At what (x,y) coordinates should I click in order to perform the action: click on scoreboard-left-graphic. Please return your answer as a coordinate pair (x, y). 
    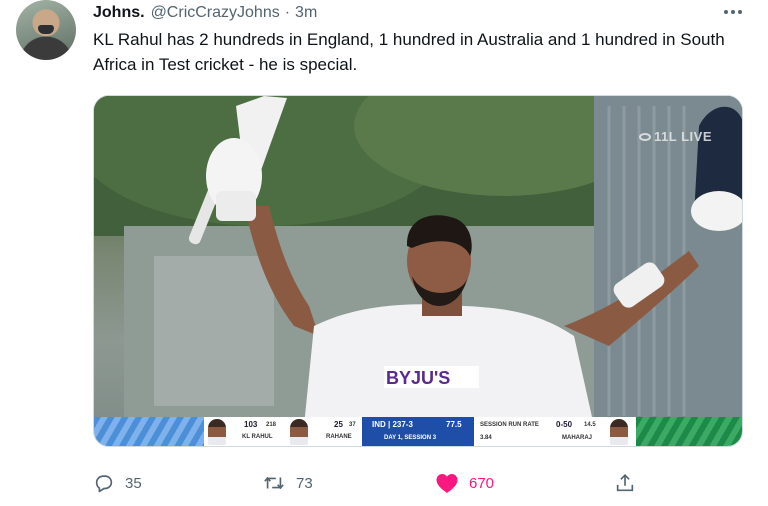
    Looking at the image, I should click on (149, 431).